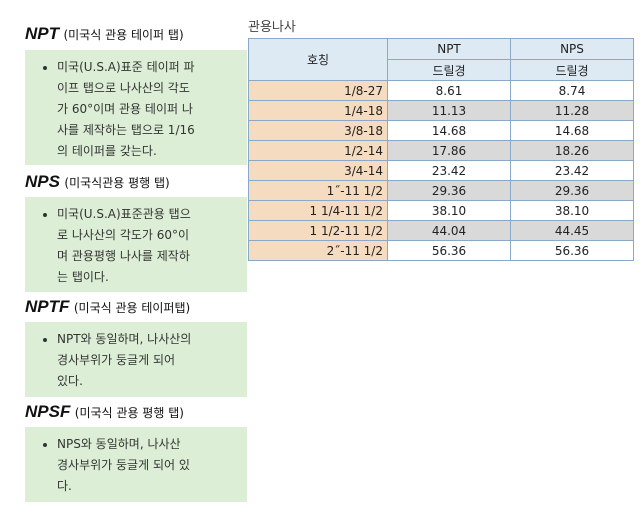 The width and height of the screenshot is (644, 522). What do you see at coordinates (149, 360) in the screenshot?
I see `description-item: NPT와 동일하며, 나사산의 경사부위가 둥글게 되어 있다.` at bounding box center [149, 360].